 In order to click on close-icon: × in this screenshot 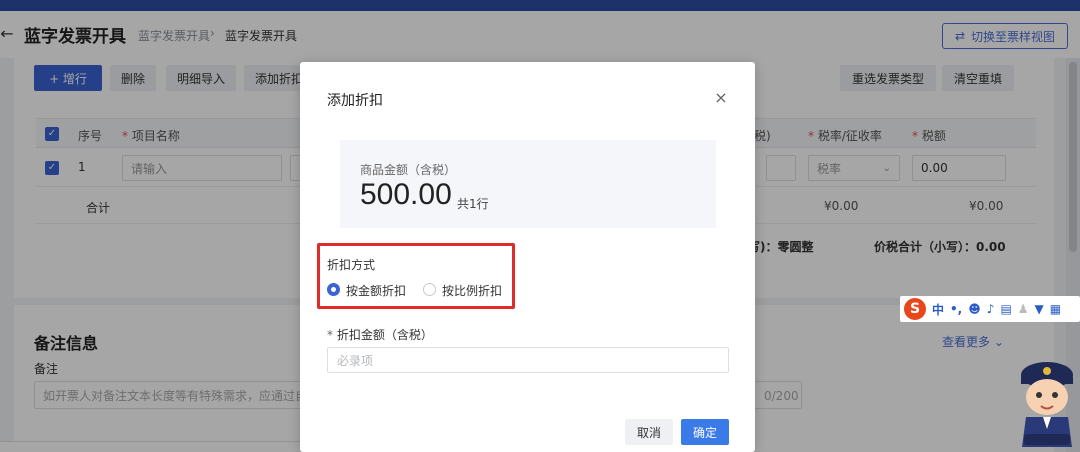, I will do `click(721, 97)`.